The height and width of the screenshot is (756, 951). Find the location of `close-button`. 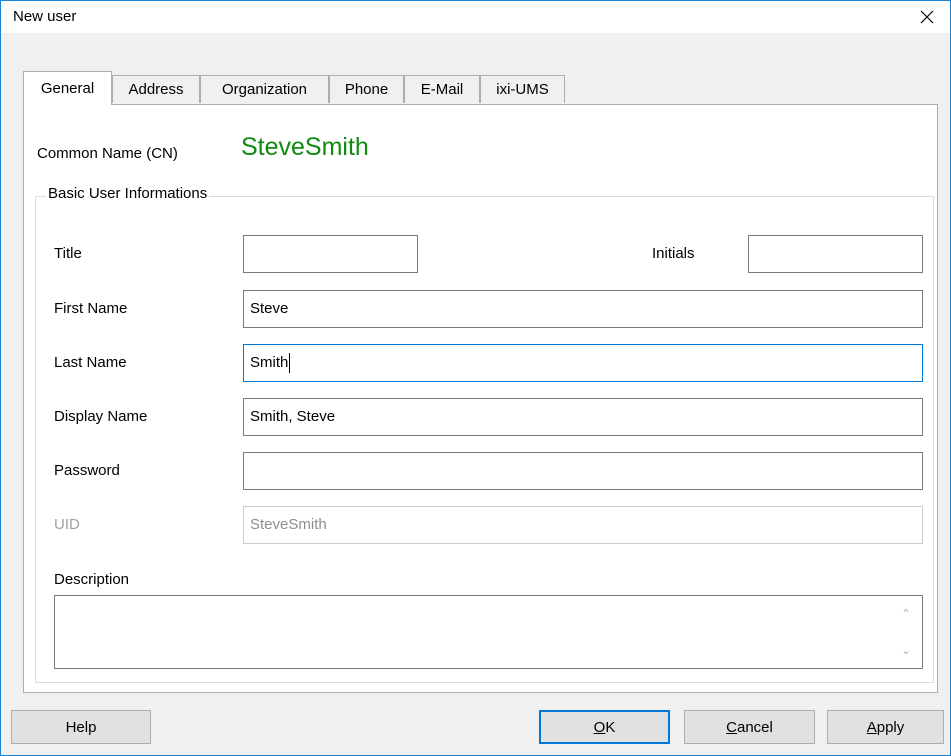

close-button is located at coordinates (927, 17).